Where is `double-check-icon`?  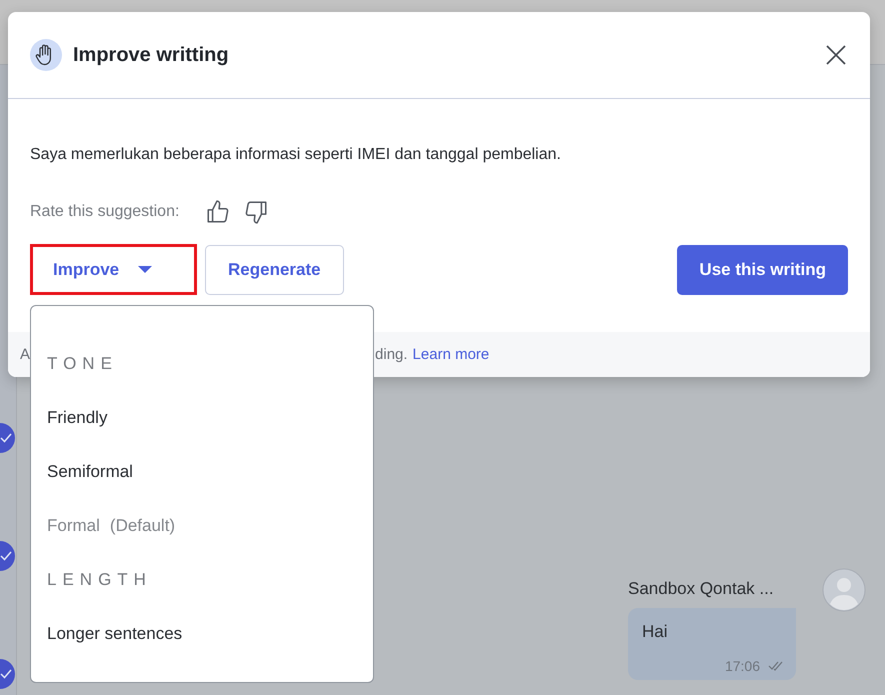 double-check-icon is located at coordinates (776, 666).